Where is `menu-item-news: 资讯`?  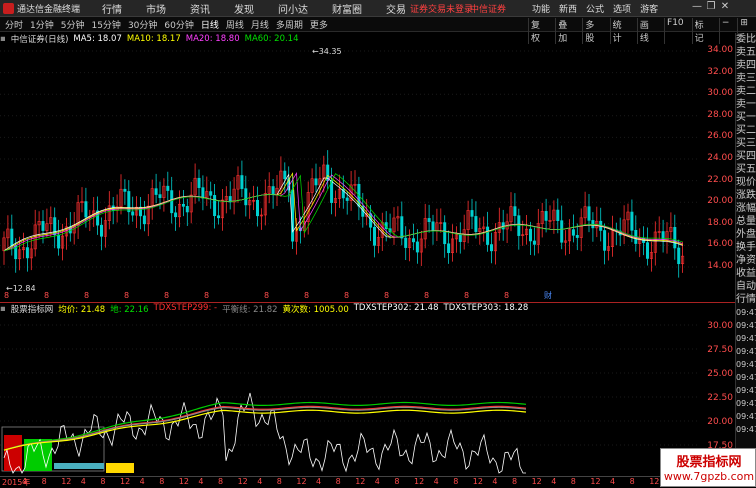 menu-item-news: 资讯 is located at coordinates (200, 8).